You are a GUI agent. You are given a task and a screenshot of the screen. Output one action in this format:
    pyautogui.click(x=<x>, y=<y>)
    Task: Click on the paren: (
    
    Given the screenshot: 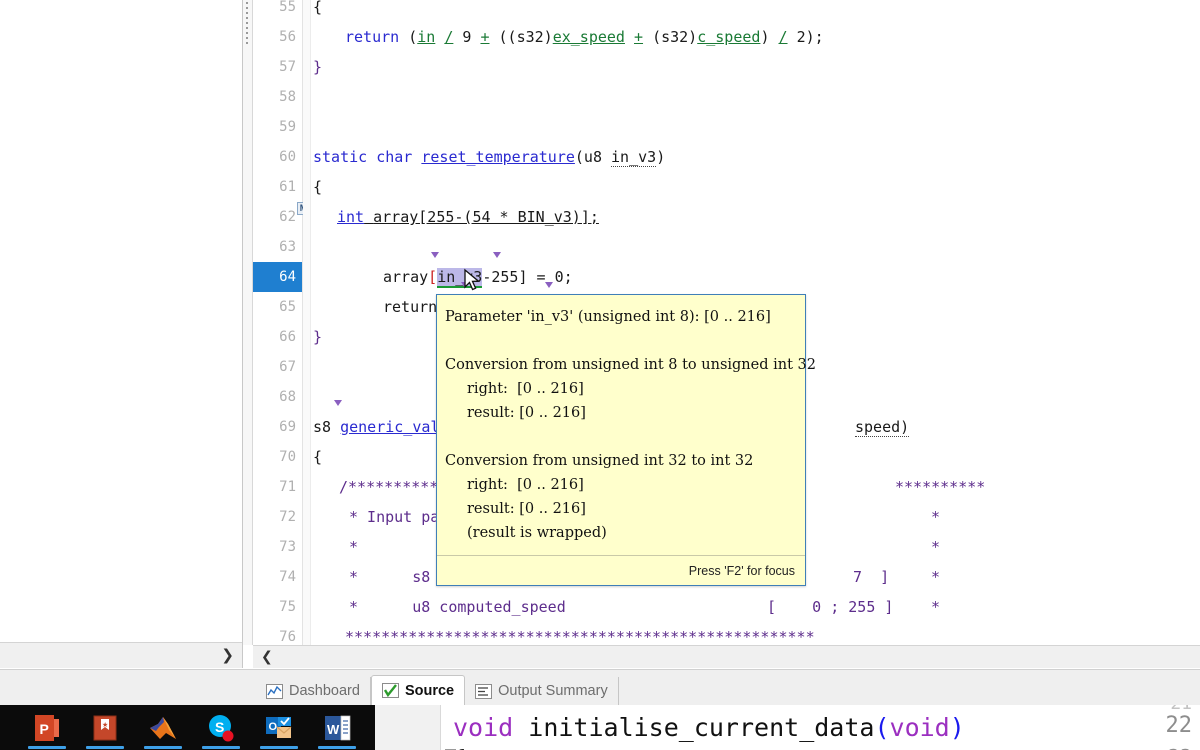 What is the action you would take?
    pyautogui.click(x=413, y=37)
    